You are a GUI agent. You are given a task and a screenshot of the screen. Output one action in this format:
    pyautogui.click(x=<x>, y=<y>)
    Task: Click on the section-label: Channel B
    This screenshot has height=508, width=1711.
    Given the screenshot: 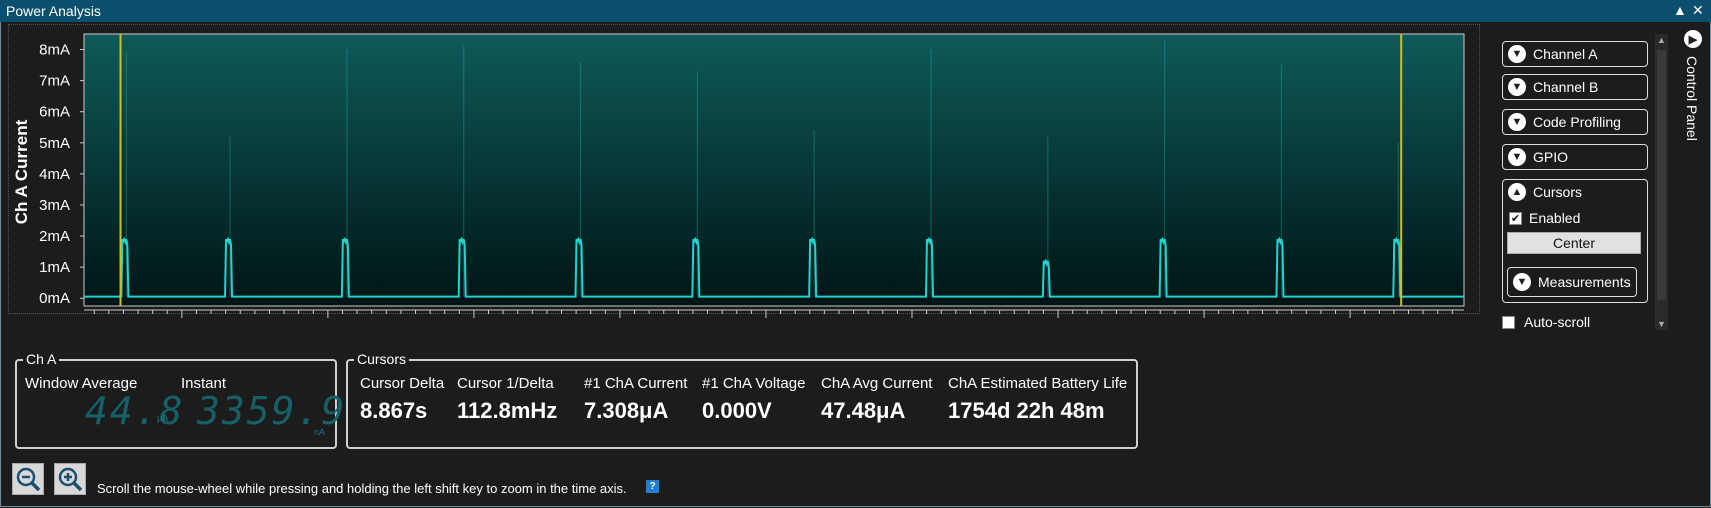 What is the action you would take?
    pyautogui.click(x=1566, y=87)
    